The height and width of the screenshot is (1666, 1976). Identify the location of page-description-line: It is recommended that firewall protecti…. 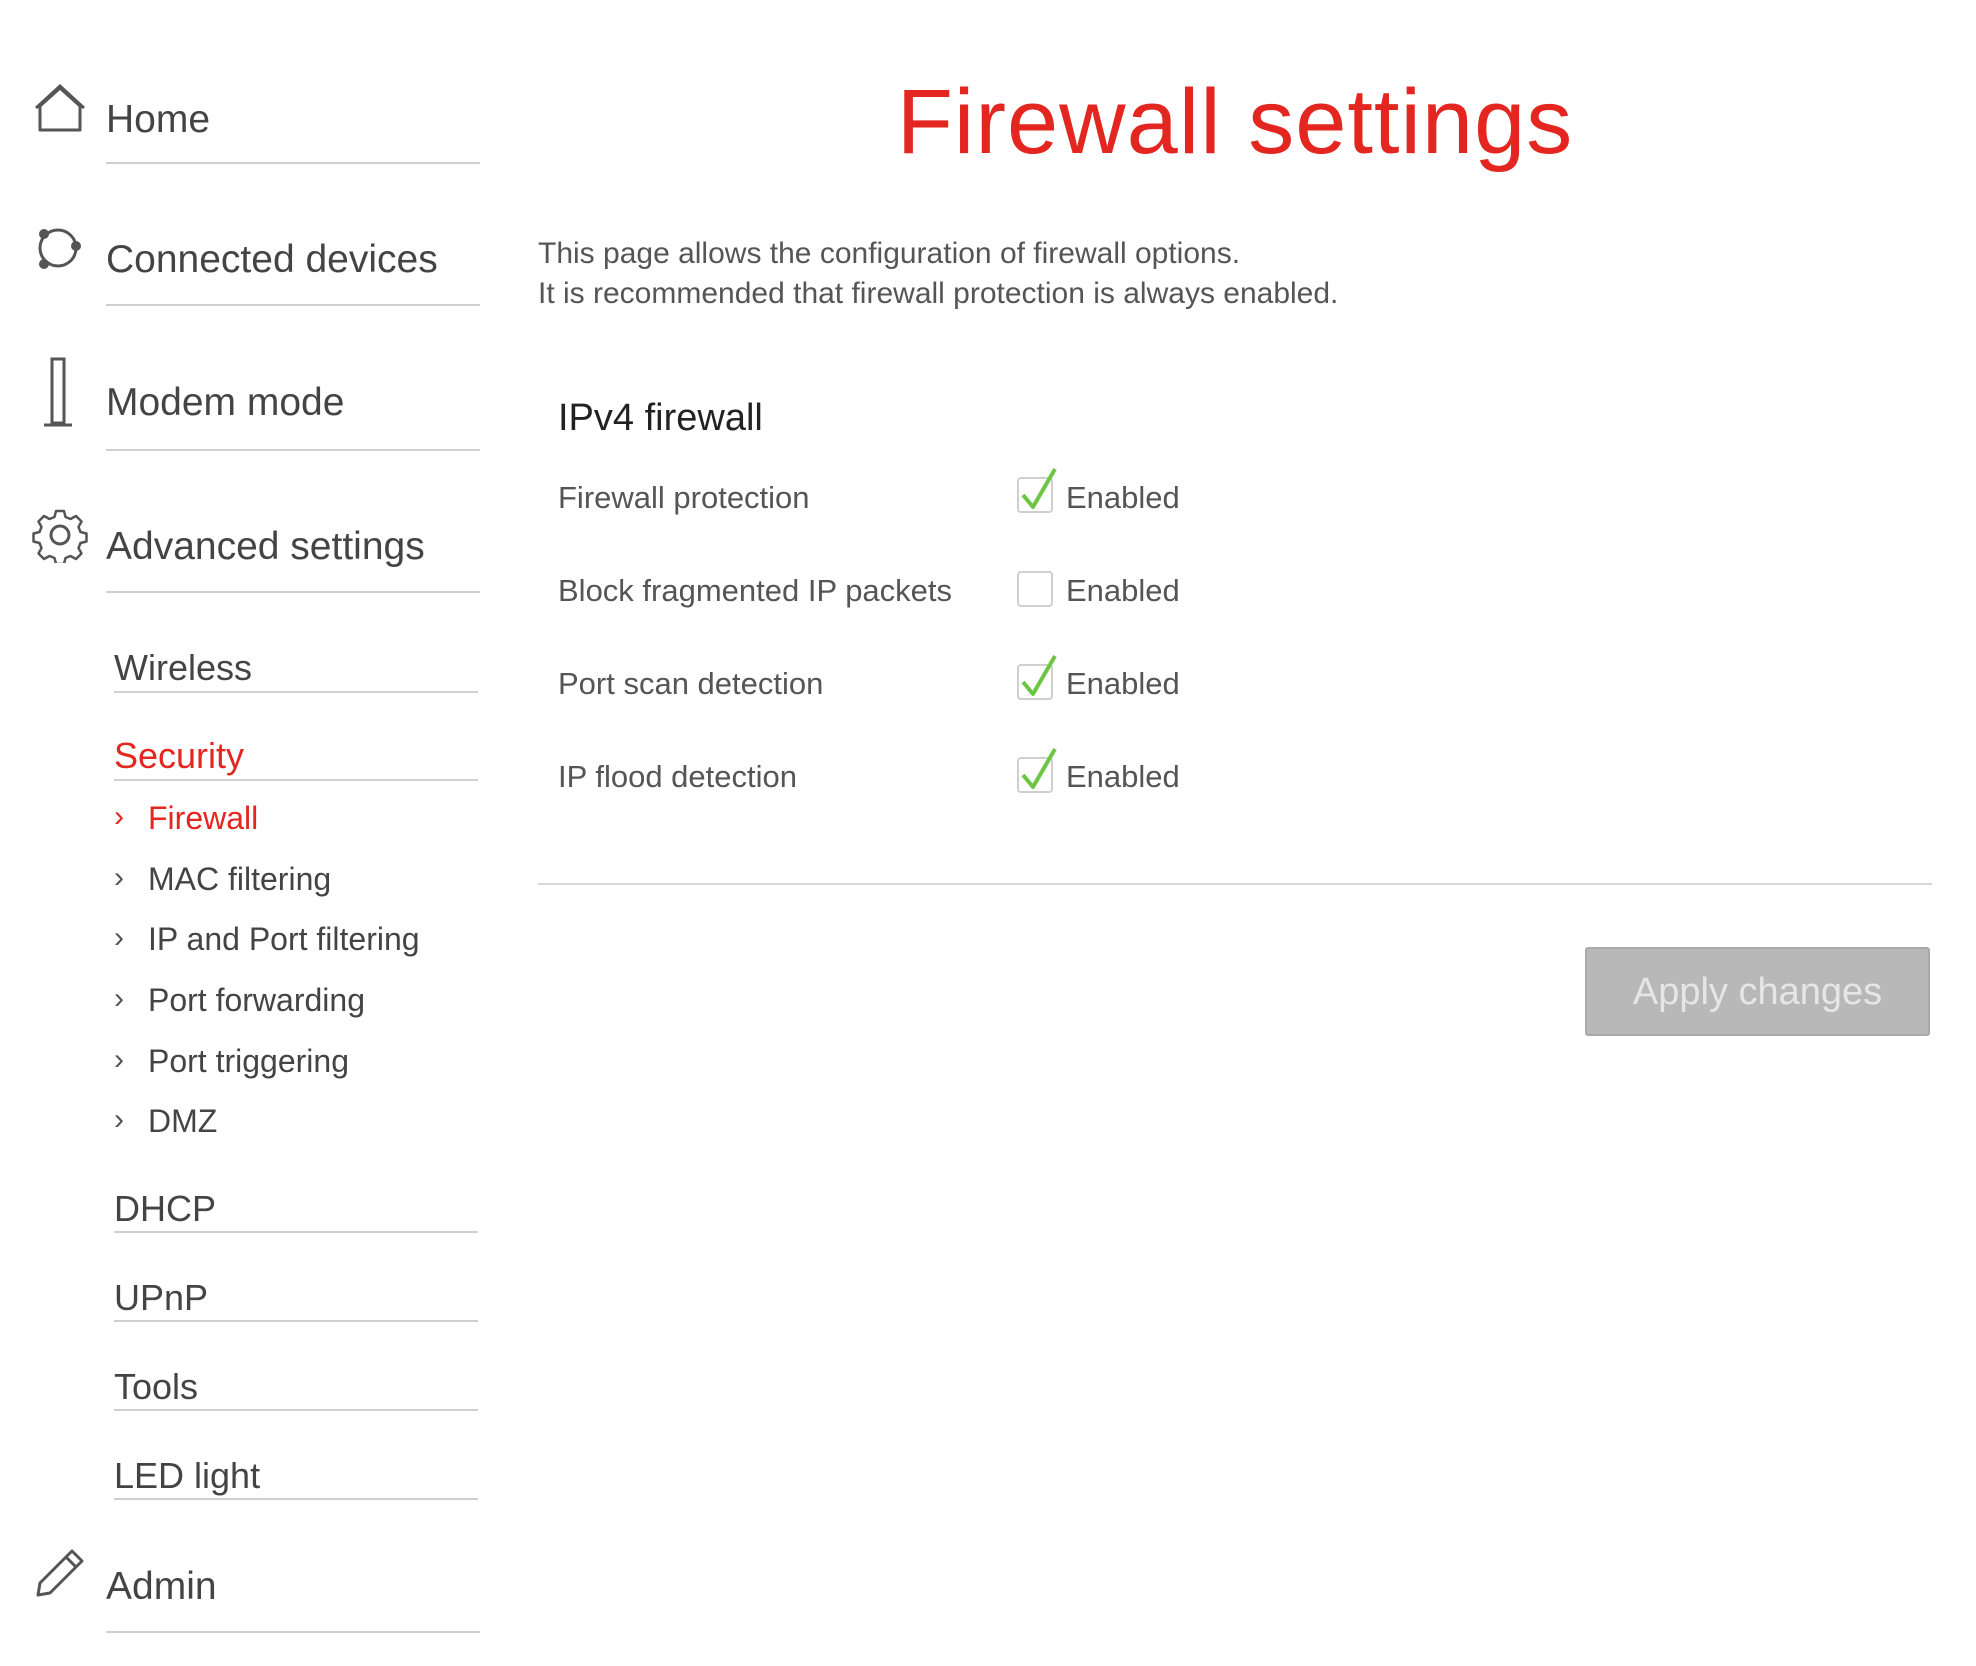
(938, 293).